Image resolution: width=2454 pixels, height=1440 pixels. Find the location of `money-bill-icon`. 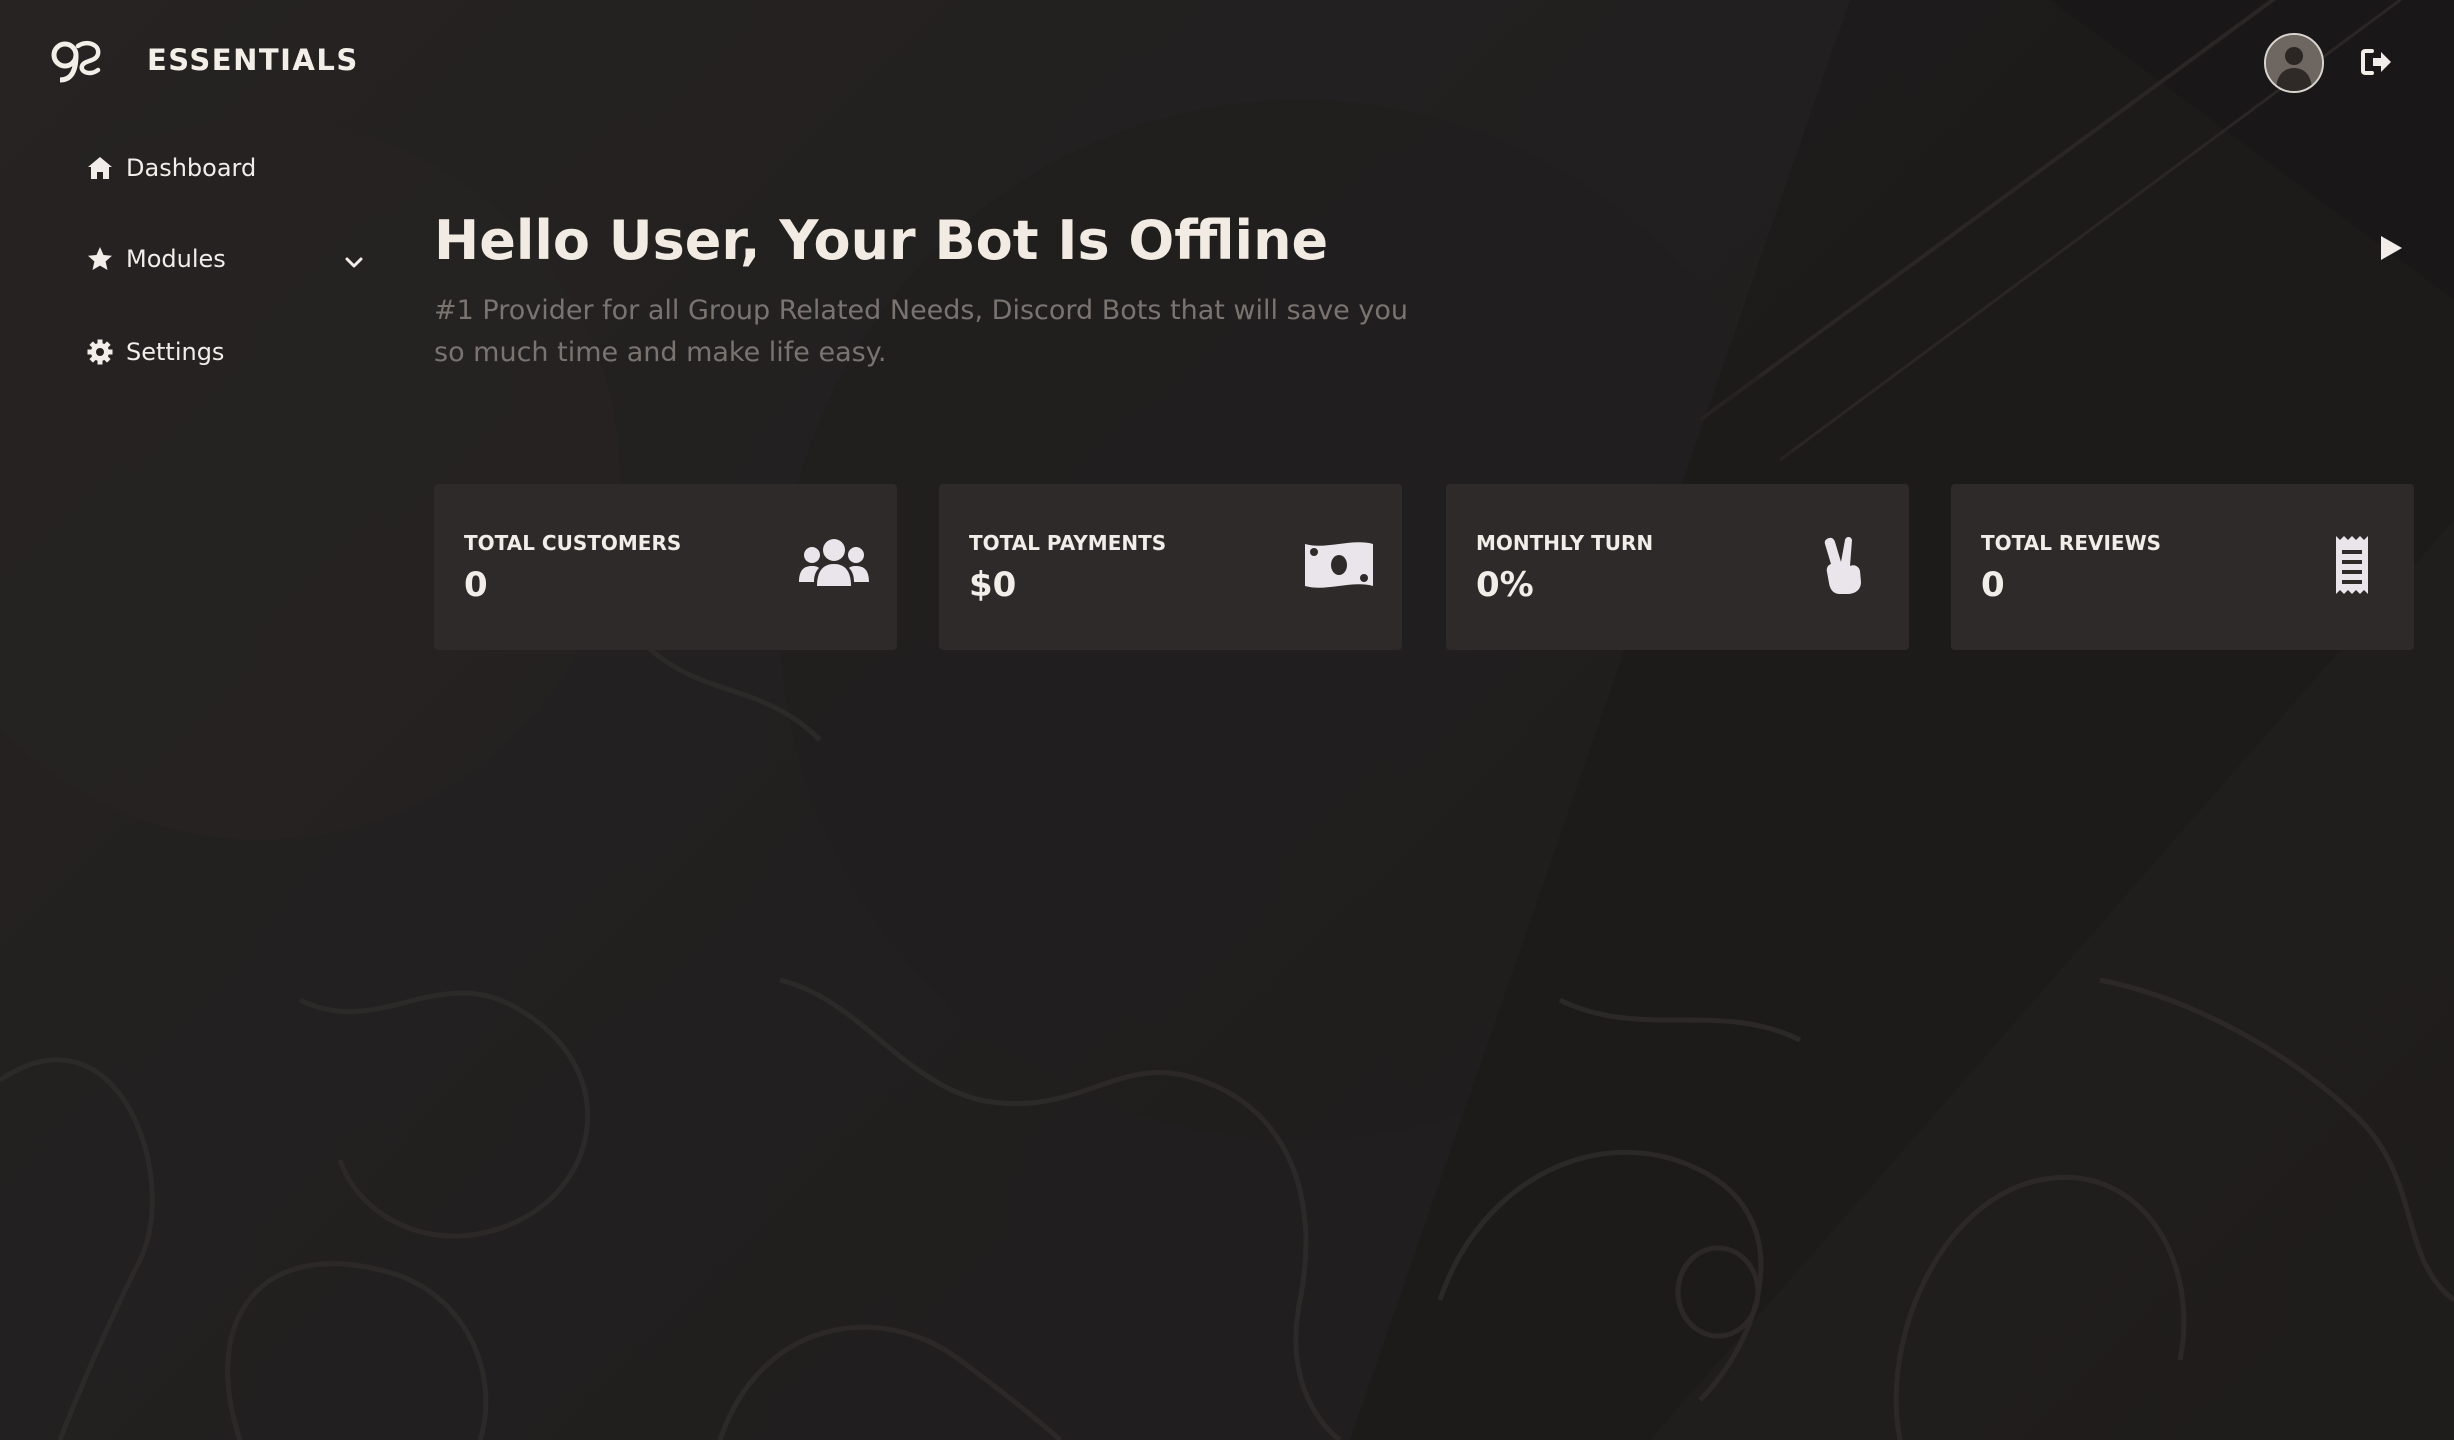

money-bill-icon is located at coordinates (1339, 565).